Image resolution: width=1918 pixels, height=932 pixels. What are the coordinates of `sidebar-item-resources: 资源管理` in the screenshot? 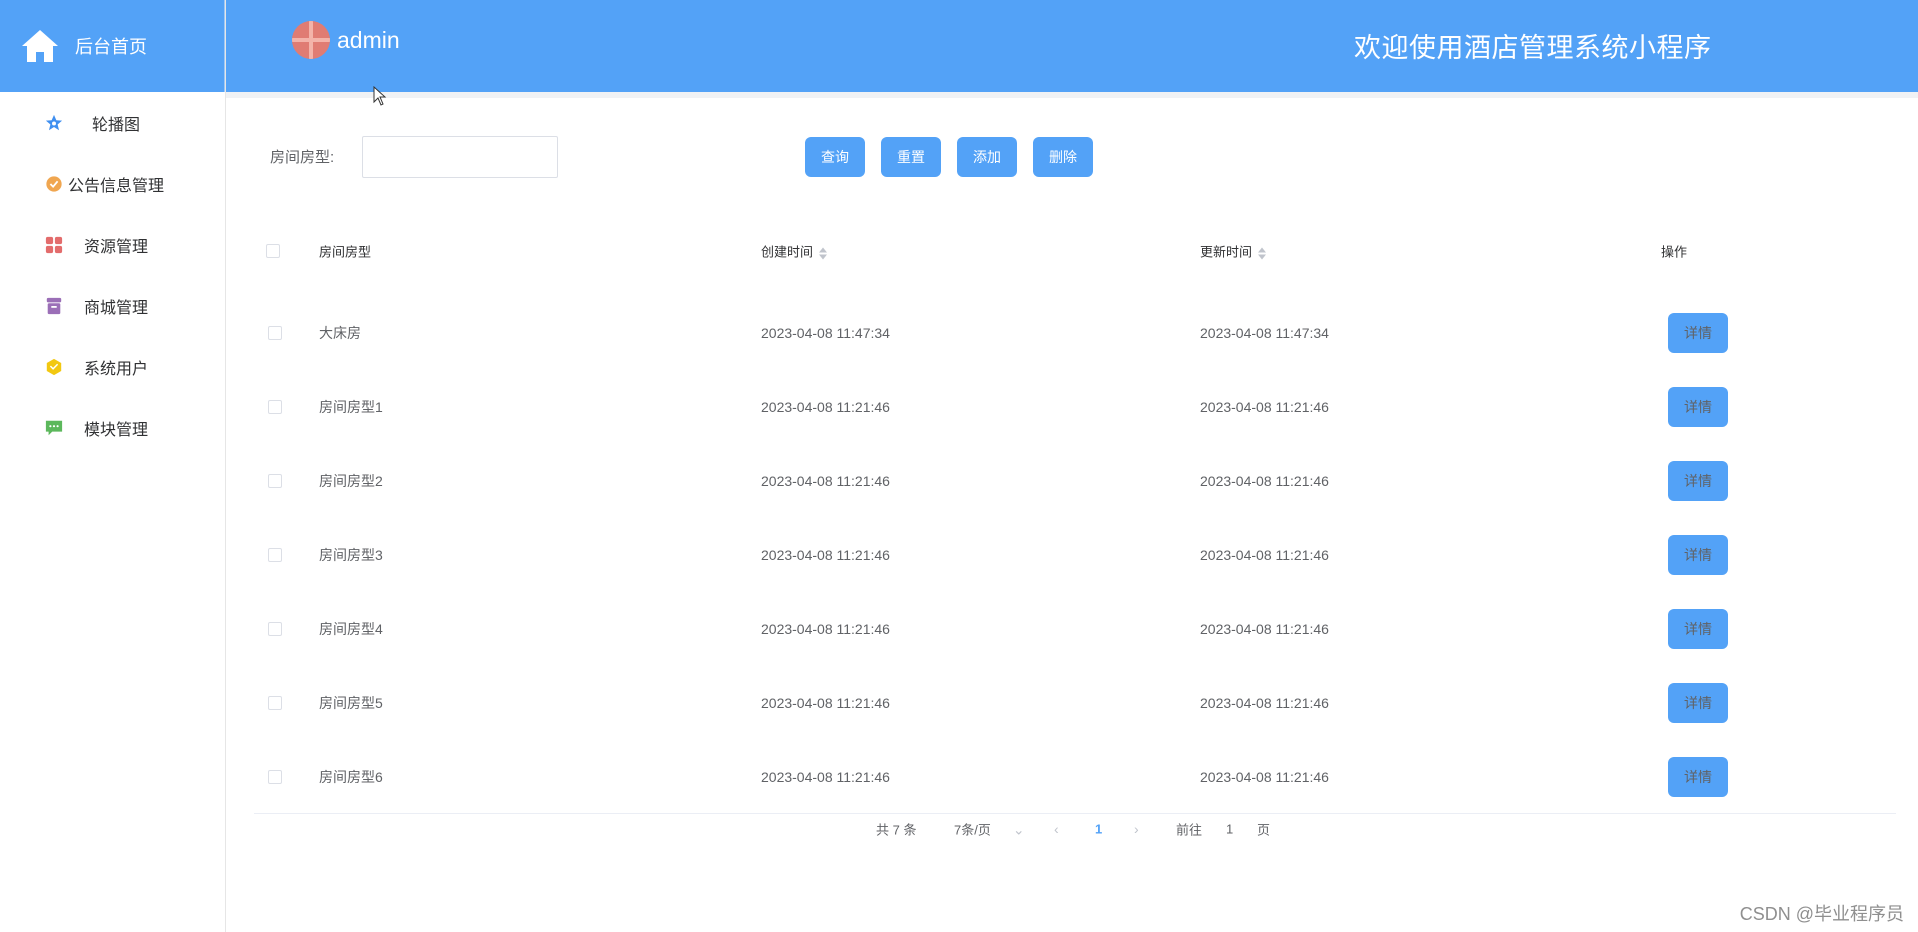 It's located at (112, 244).